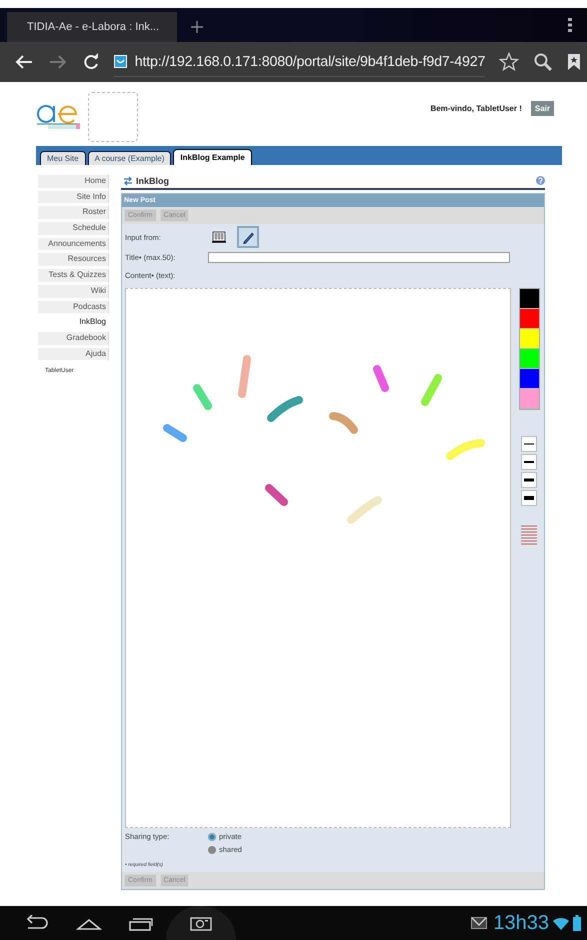 The width and height of the screenshot is (587, 940). Describe the element at coordinates (73, 228) in the screenshot. I see `sidebar-item: Schedule` at that location.